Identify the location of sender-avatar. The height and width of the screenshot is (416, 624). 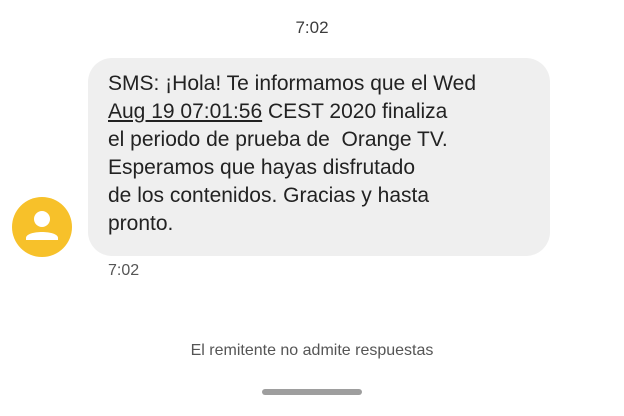
(42, 227).